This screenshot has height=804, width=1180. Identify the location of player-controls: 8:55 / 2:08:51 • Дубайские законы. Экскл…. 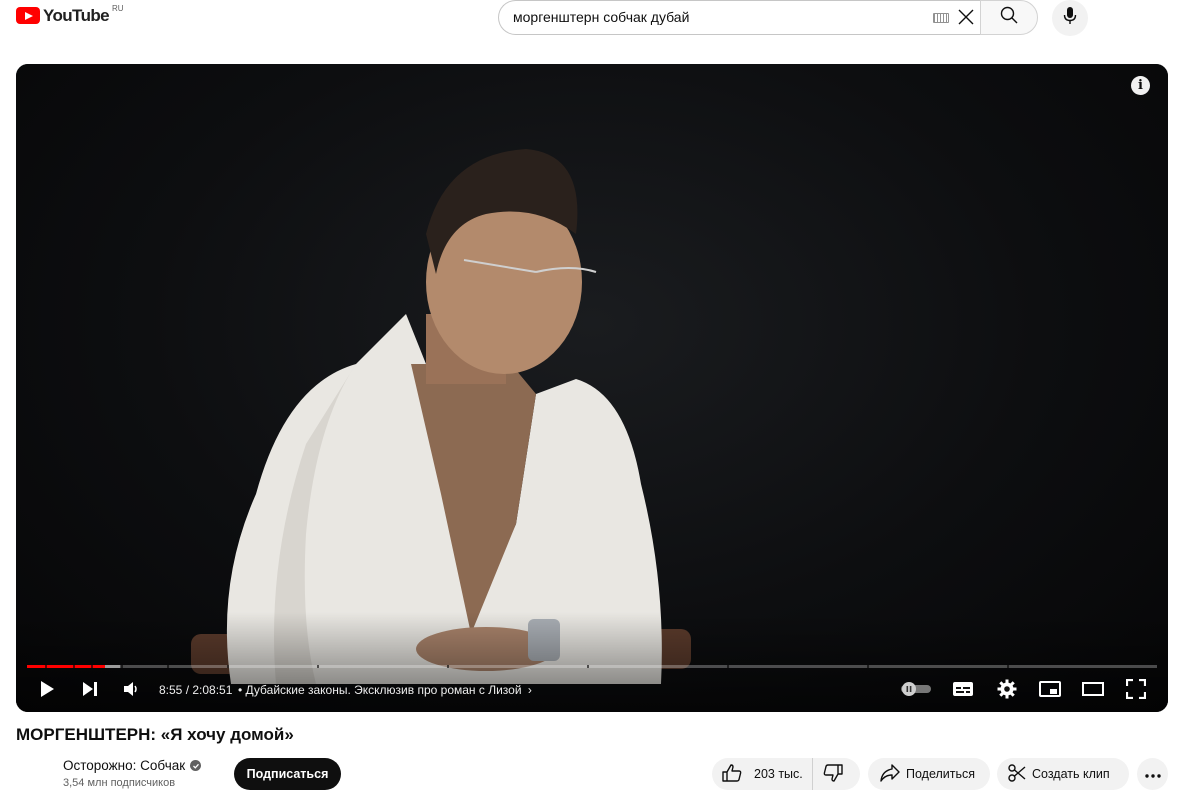
(592, 691).